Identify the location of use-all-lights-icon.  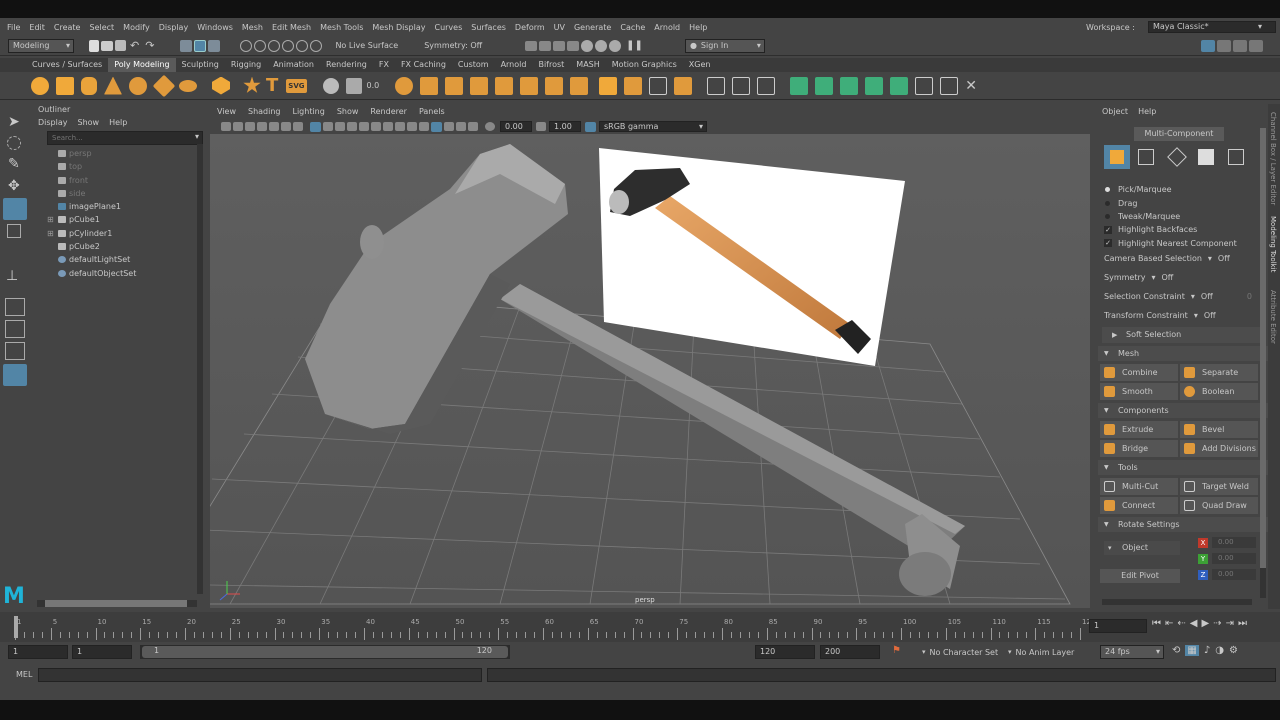
(364, 126).